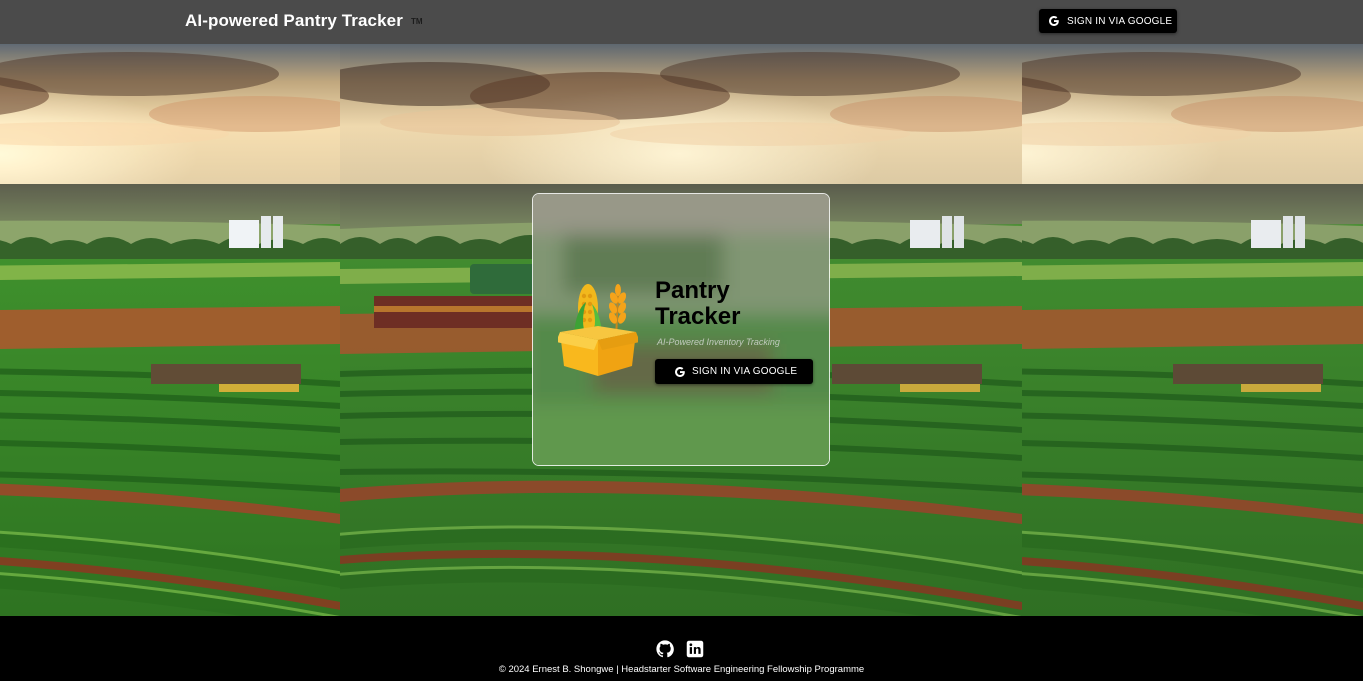 The width and height of the screenshot is (1363, 681). Describe the element at coordinates (695, 649) in the screenshot. I see `linkedin-icon` at that location.